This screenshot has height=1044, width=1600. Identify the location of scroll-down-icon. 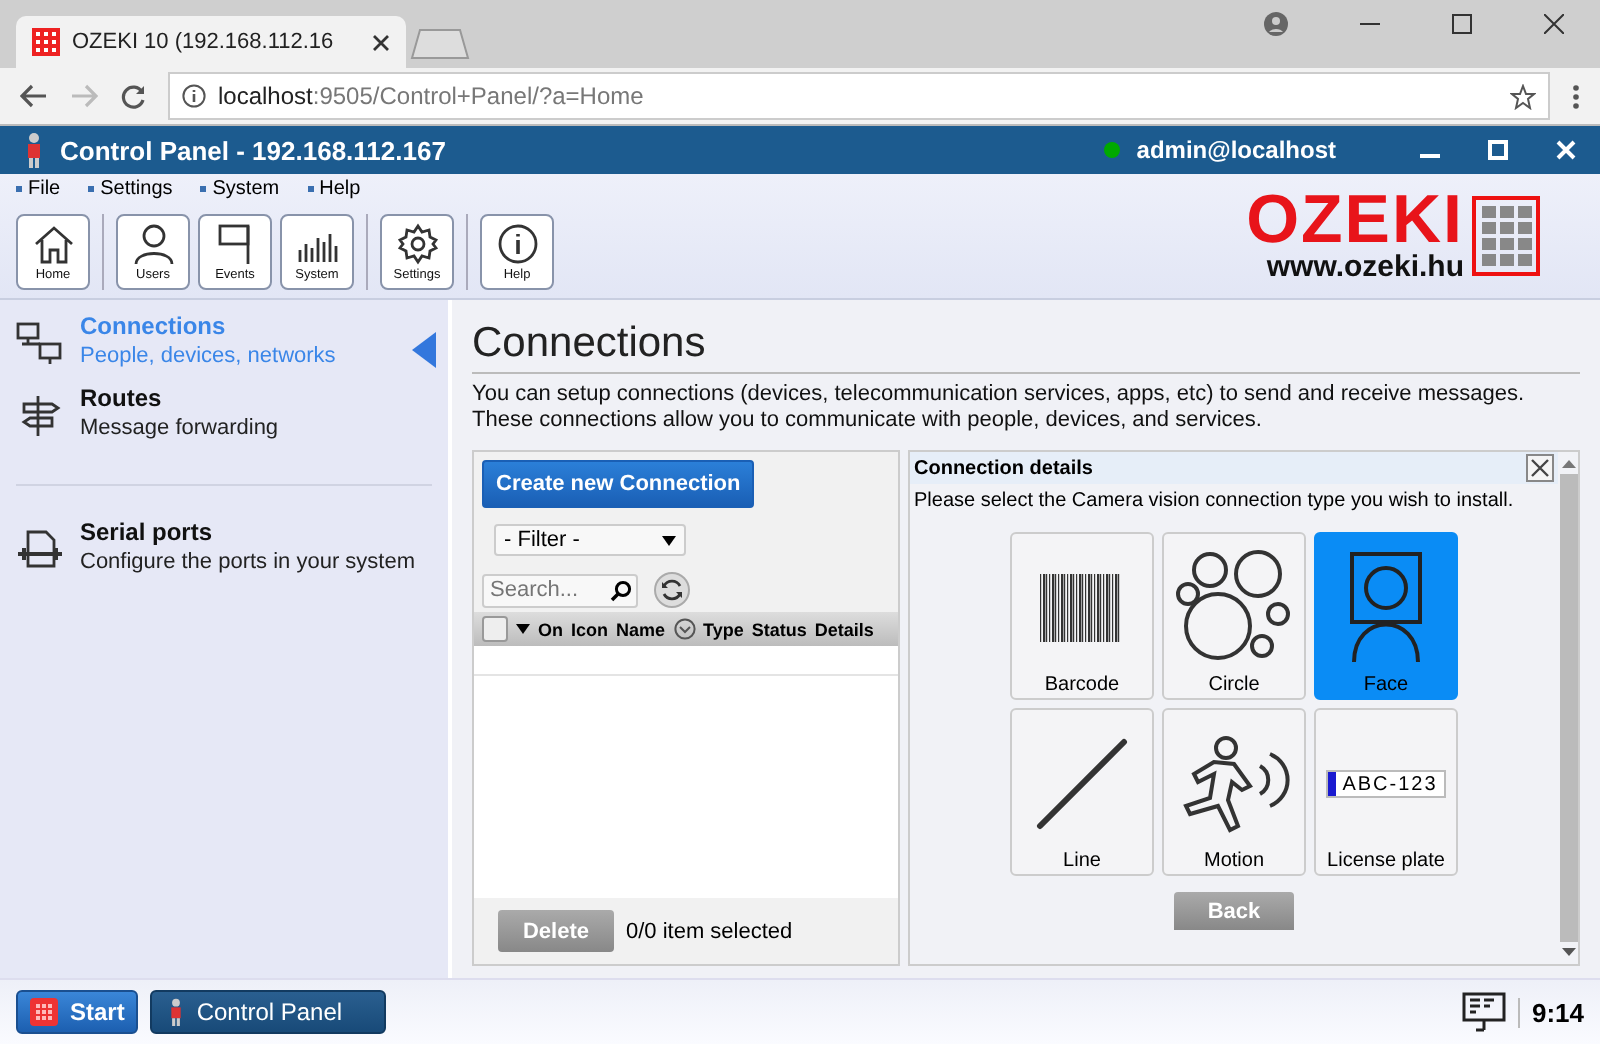
(1568, 952).